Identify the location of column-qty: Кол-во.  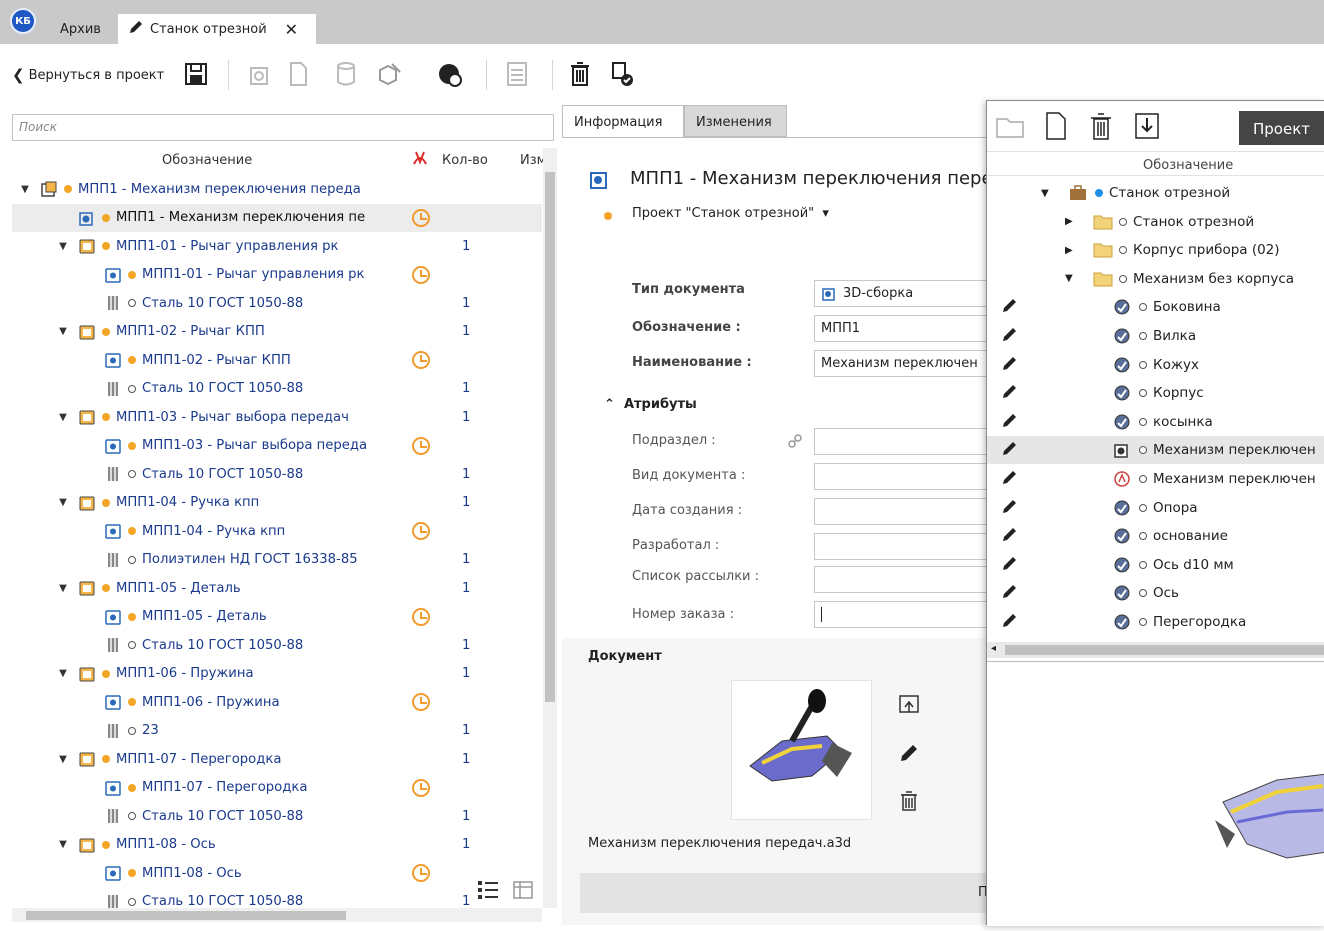
(472, 160).